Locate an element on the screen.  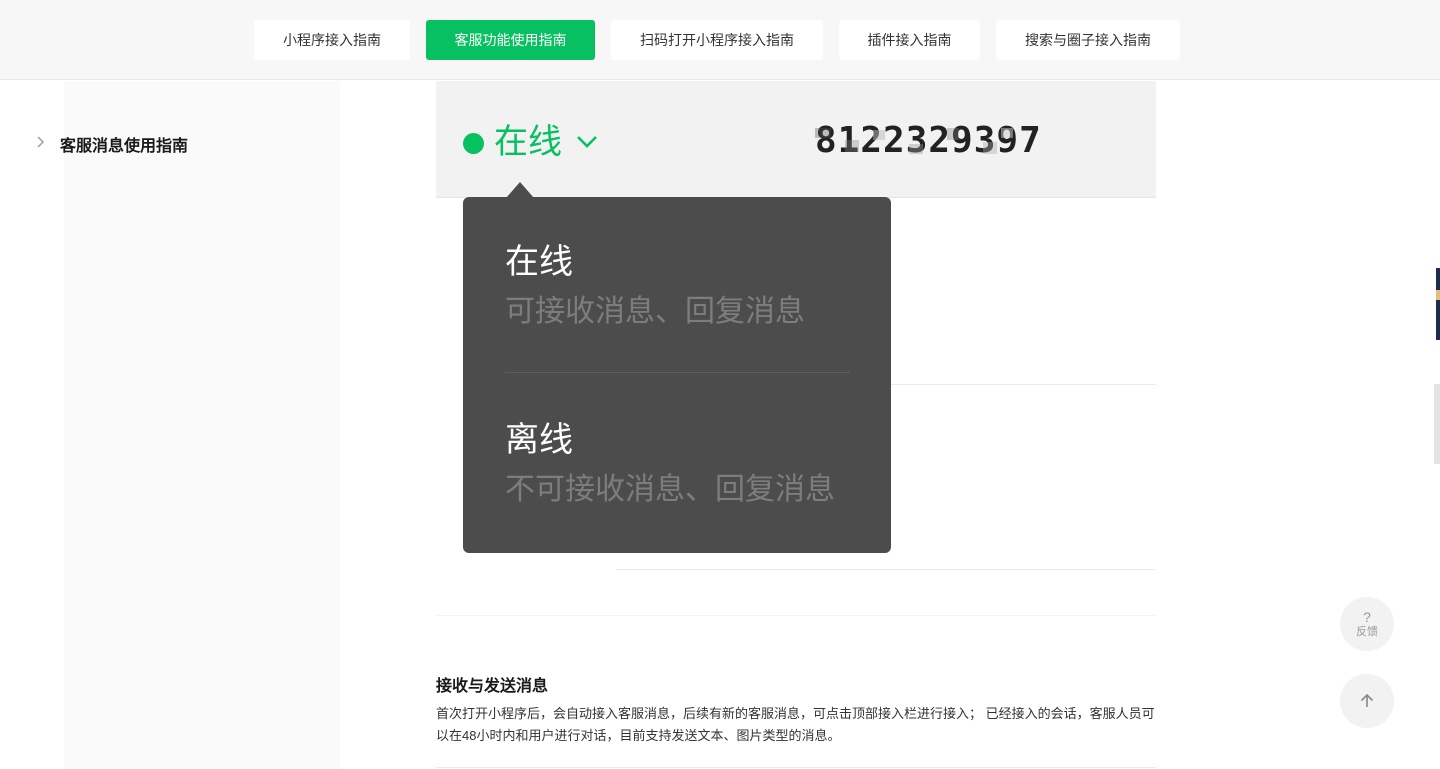
tab-scan-code-guide: 扫码打开小程序接入指南 is located at coordinates (717, 40).